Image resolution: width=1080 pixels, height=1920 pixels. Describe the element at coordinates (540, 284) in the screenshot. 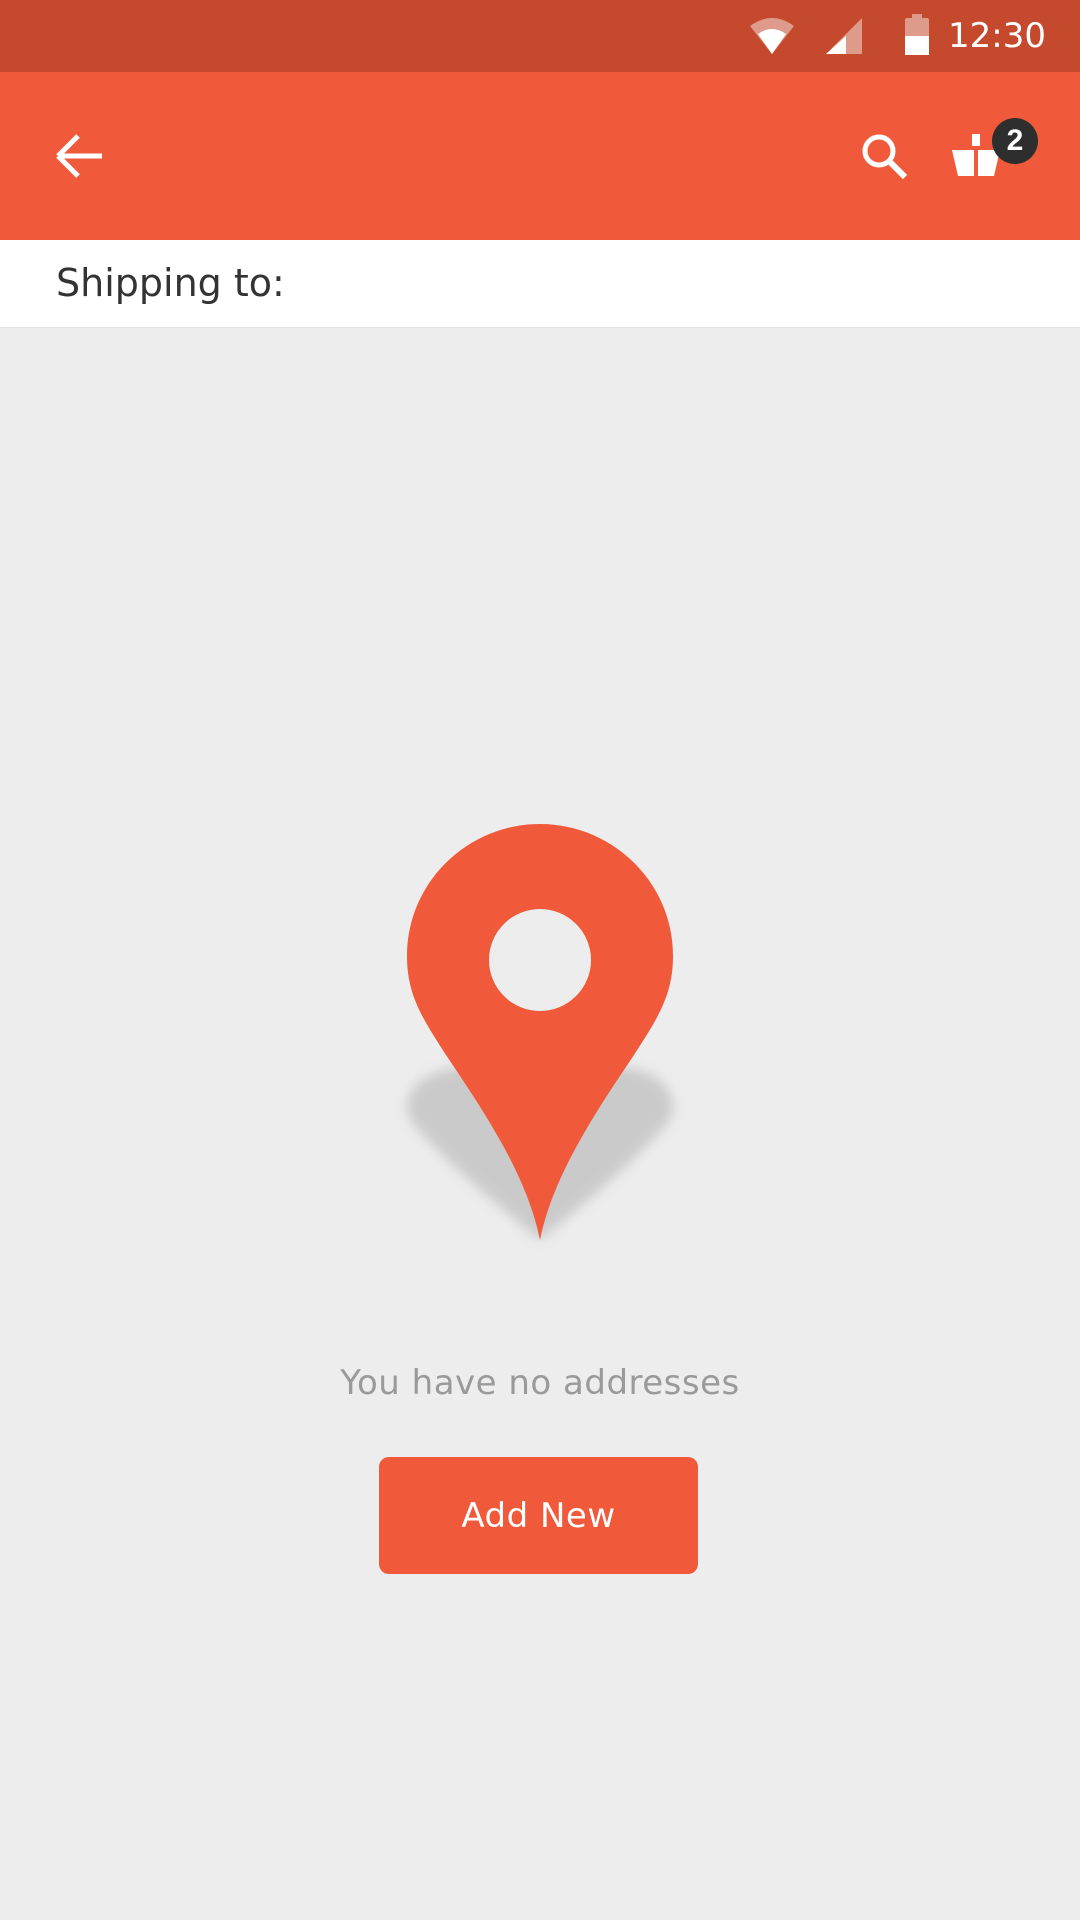

I see `shipping-header: Shipping to:` at that location.